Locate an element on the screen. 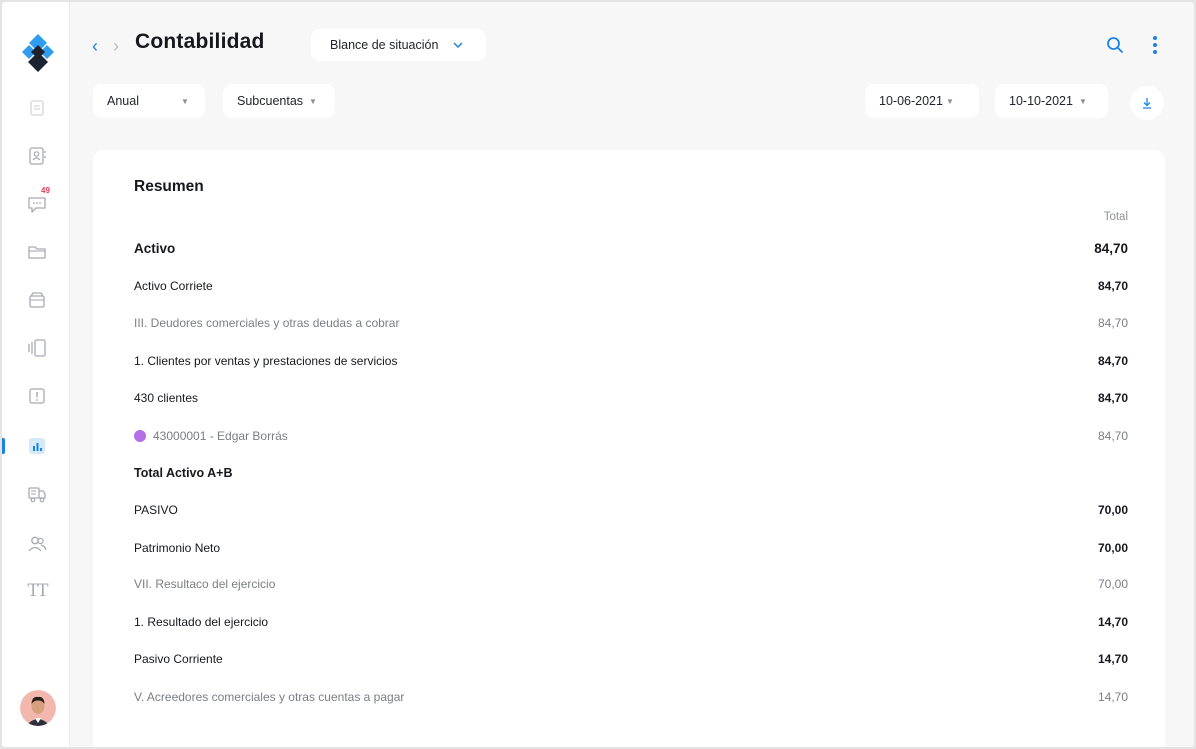 Image resolution: width=1196 pixels, height=749 pixels. page-title: Contabilidad is located at coordinates (200, 41).